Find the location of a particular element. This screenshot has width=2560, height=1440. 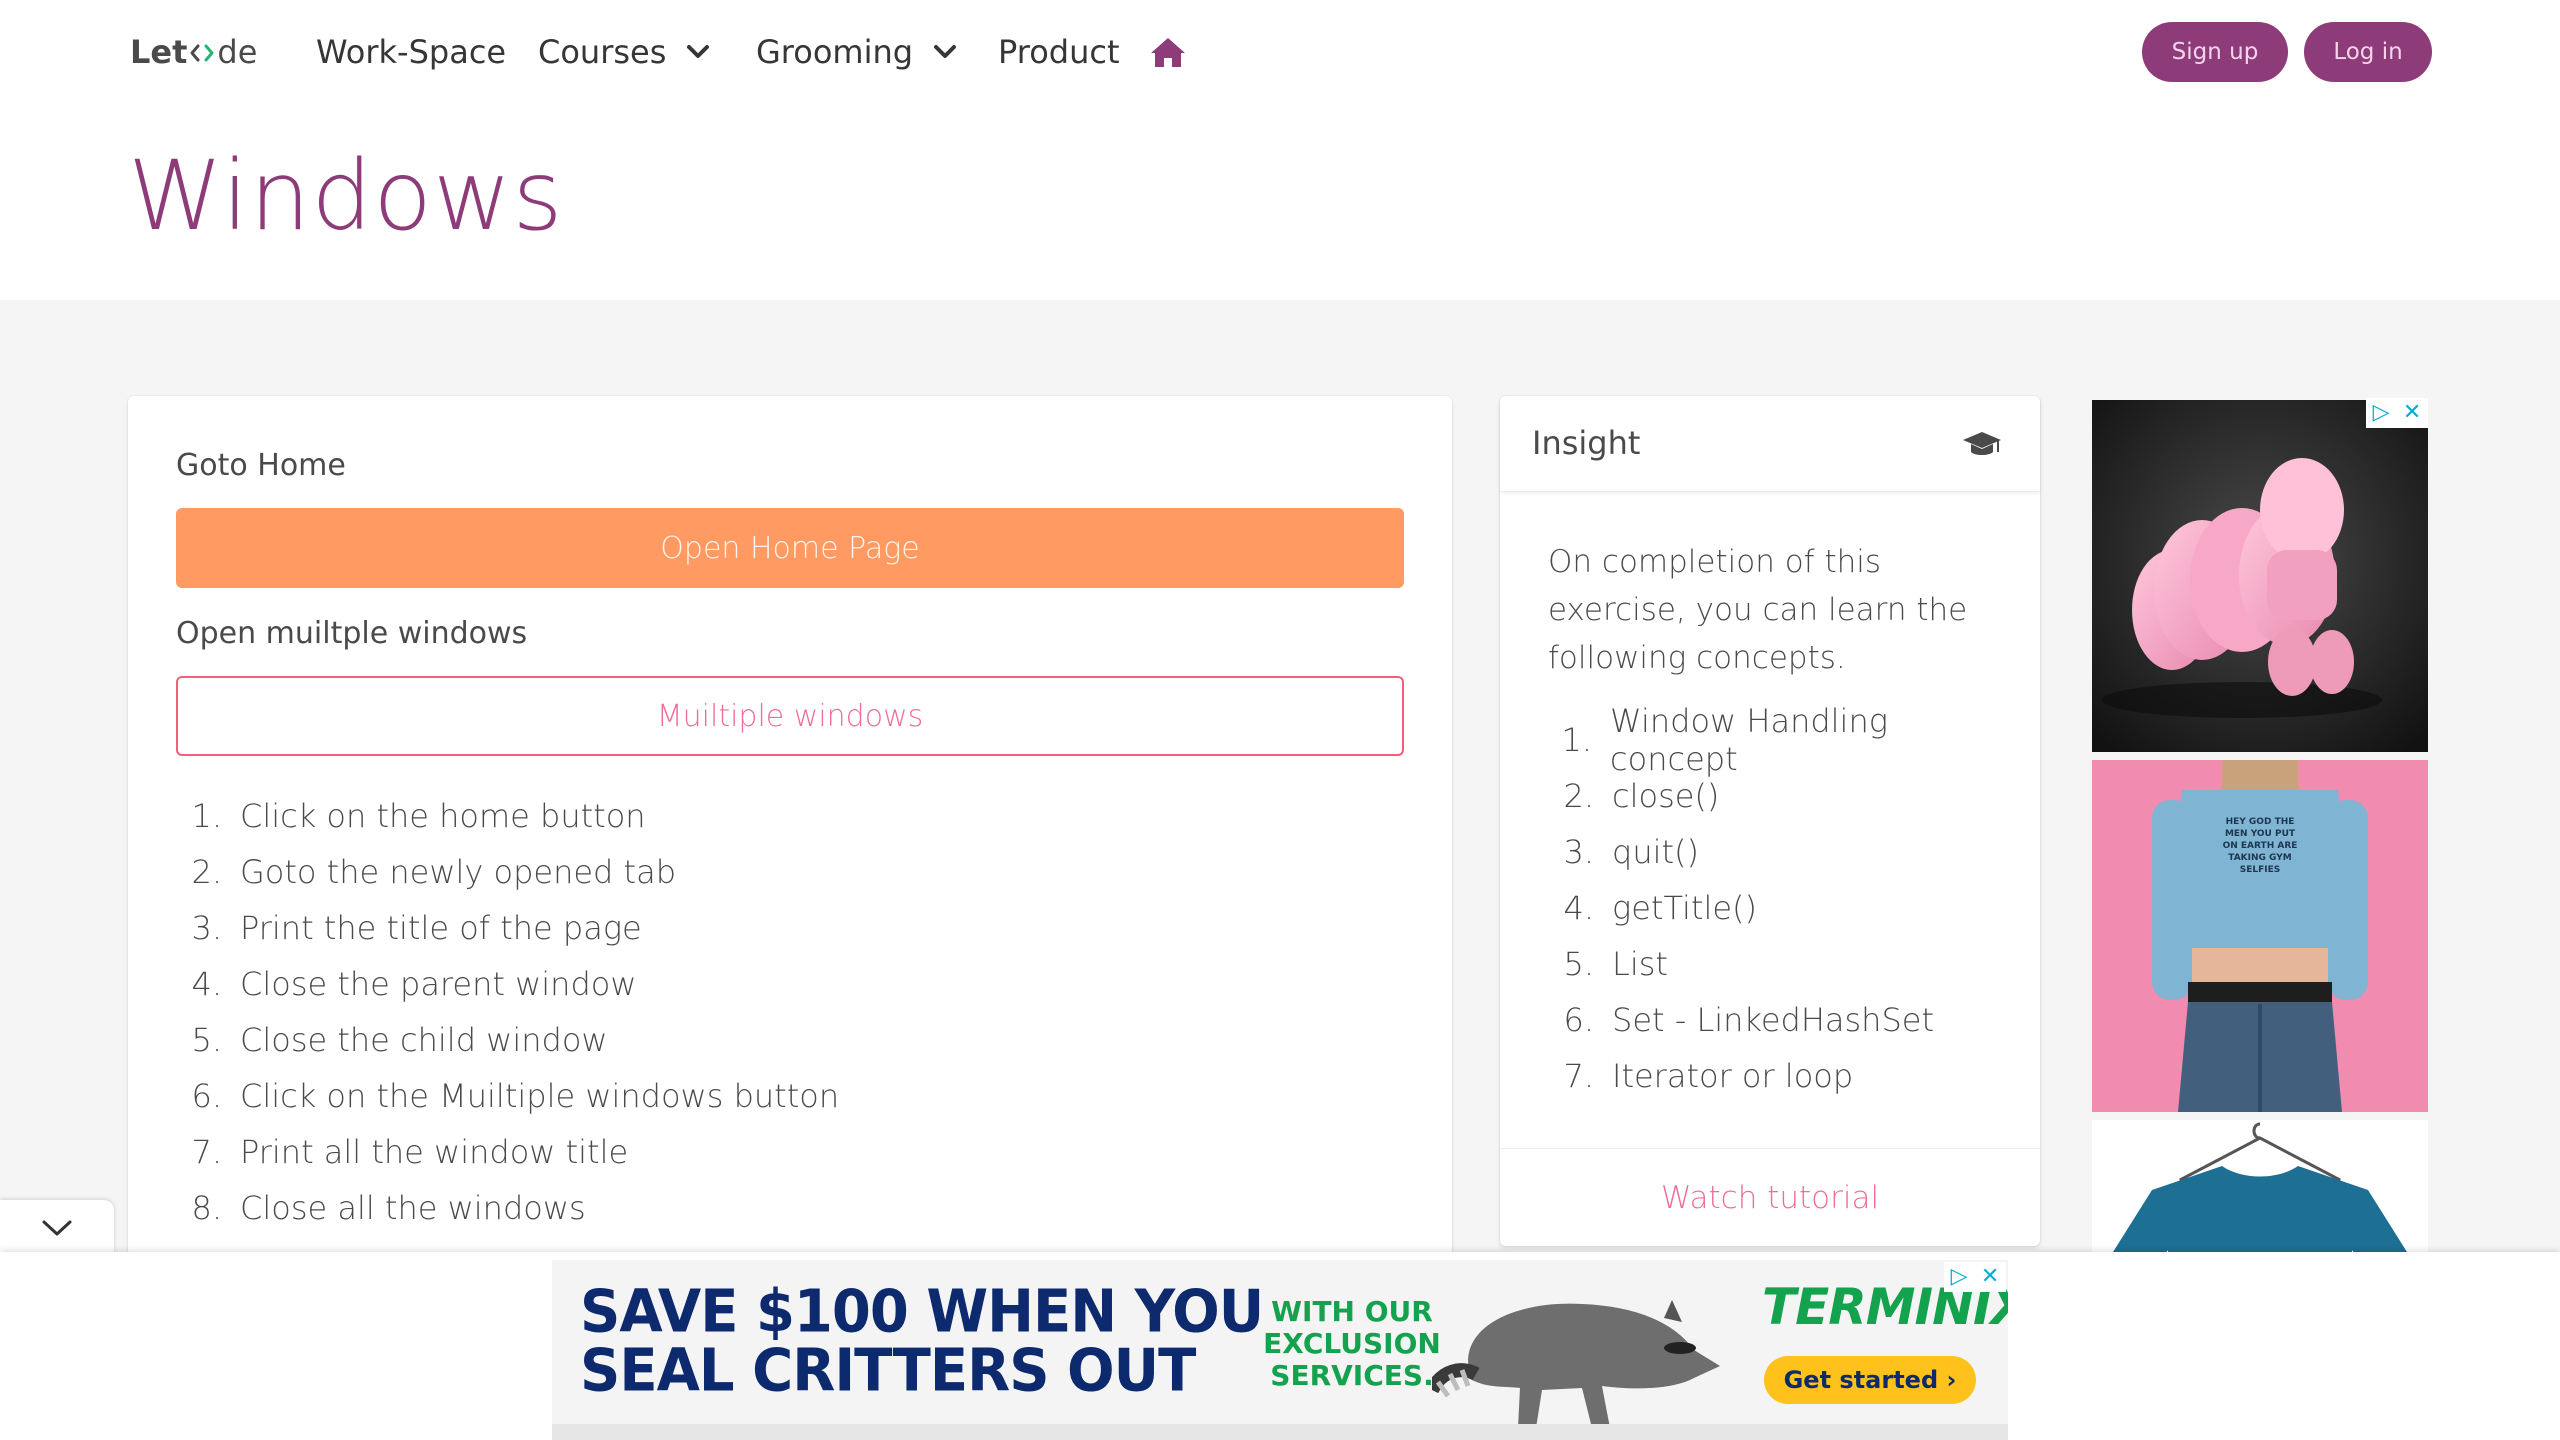

ad-image-hanger is located at coordinates (2260, 1186).